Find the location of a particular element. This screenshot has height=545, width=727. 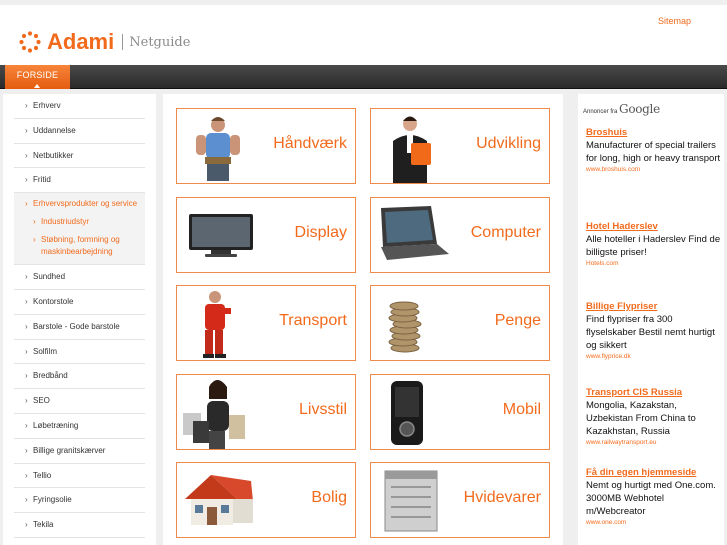

adami-logo-icon is located at coordinates (30, 42).